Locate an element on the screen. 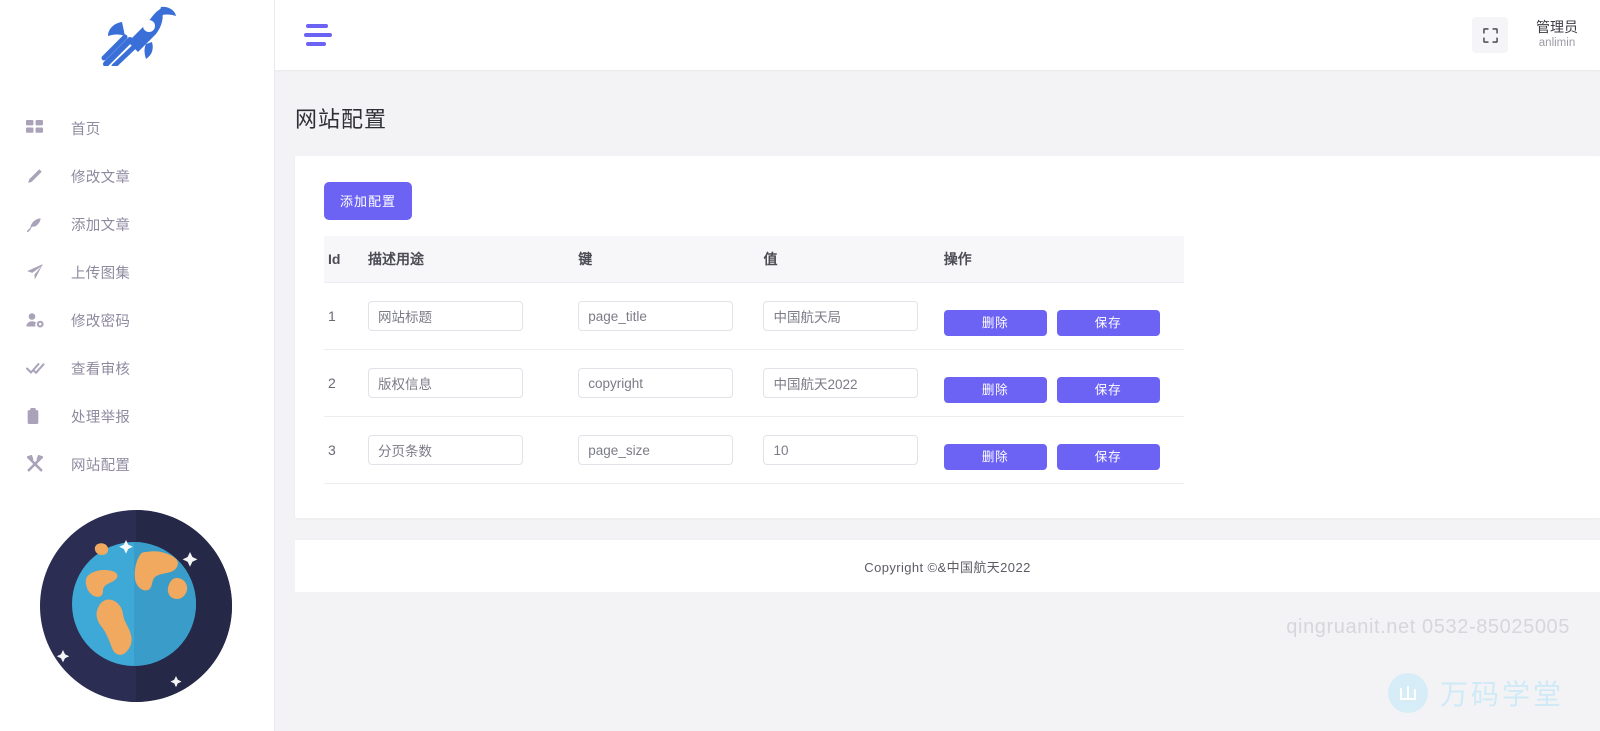 This screenshot has width=1600, height=731. sidebar-item-handle-report: 处理举报 is located at coordinates (137, 416).